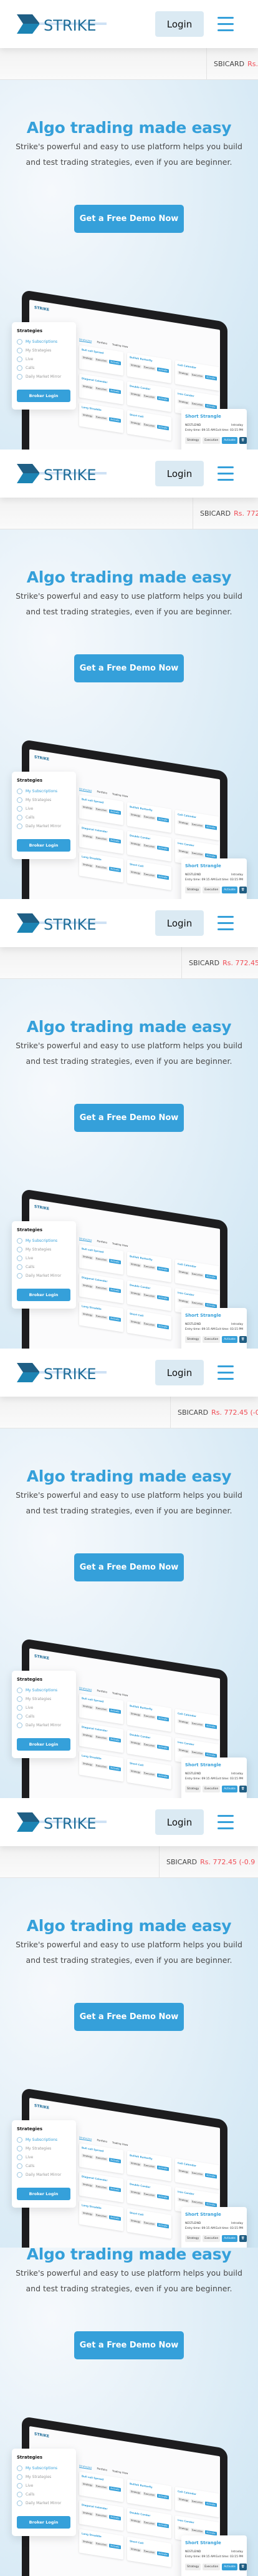 This screenshot has height=2576, width=258. I want to click on strategy-card: Long Straddle Strategy Execution Activate, so click(101, 2544).